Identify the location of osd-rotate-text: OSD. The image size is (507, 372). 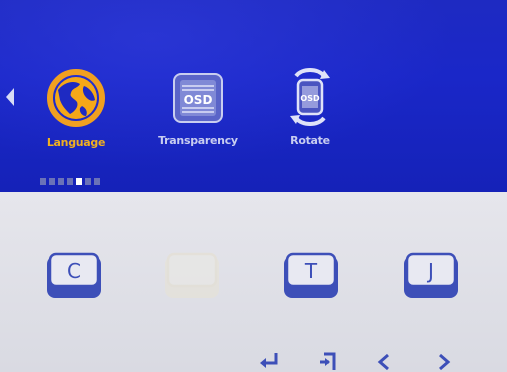
(310, 98).